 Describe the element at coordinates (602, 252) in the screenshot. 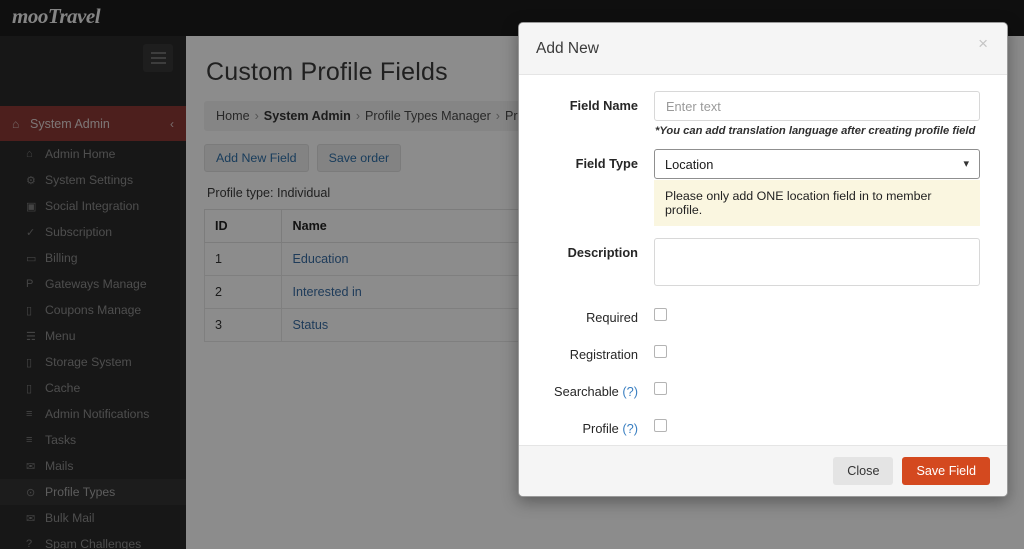

I see `description-label: Description` at that location.